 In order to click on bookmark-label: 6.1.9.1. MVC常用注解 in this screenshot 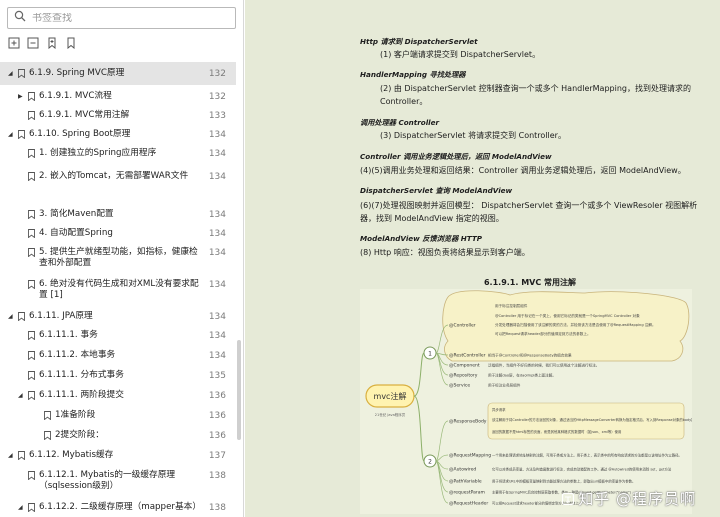, I will do `click(84, 115)`.